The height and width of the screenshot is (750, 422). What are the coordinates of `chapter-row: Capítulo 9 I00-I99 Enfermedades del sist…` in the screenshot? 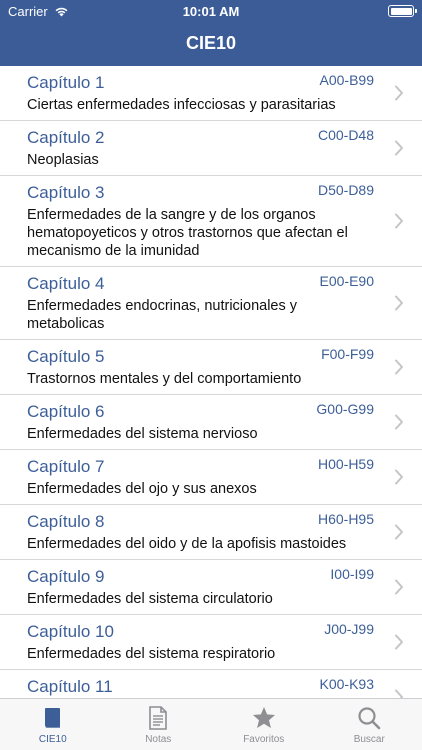 It's located at (211, 587).